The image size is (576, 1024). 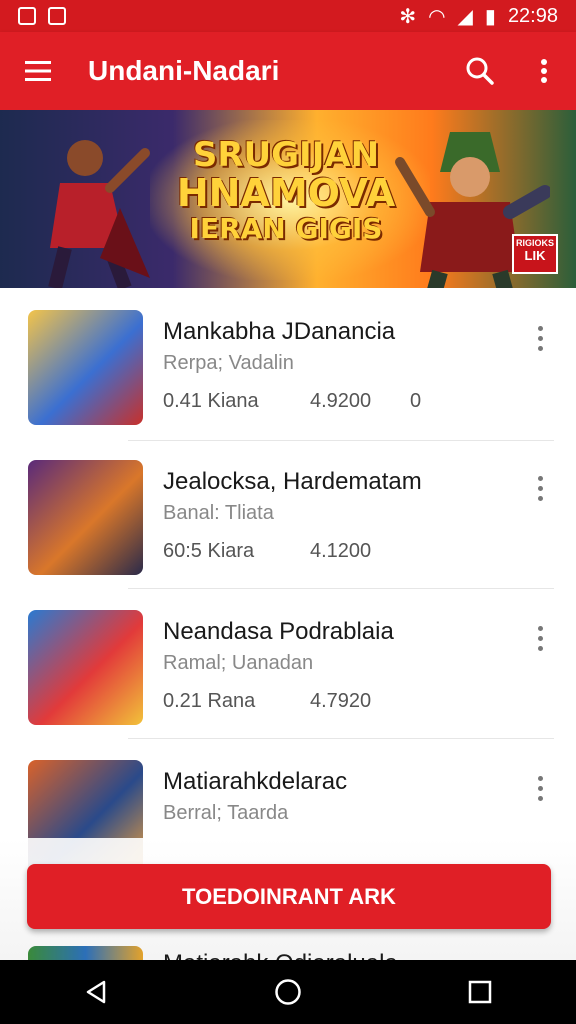 What do you see at coordinates (288, 16) in the screenshot?
I see `status-bar: ✻ ◠ ◢ ▮ 22:98` at bounding box center [288, 16].